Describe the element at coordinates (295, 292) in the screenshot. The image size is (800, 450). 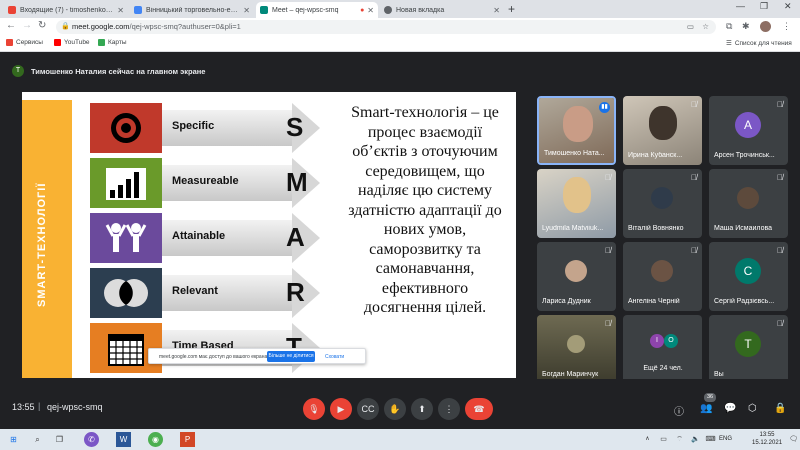
I see `smart-letter: R` at that location.